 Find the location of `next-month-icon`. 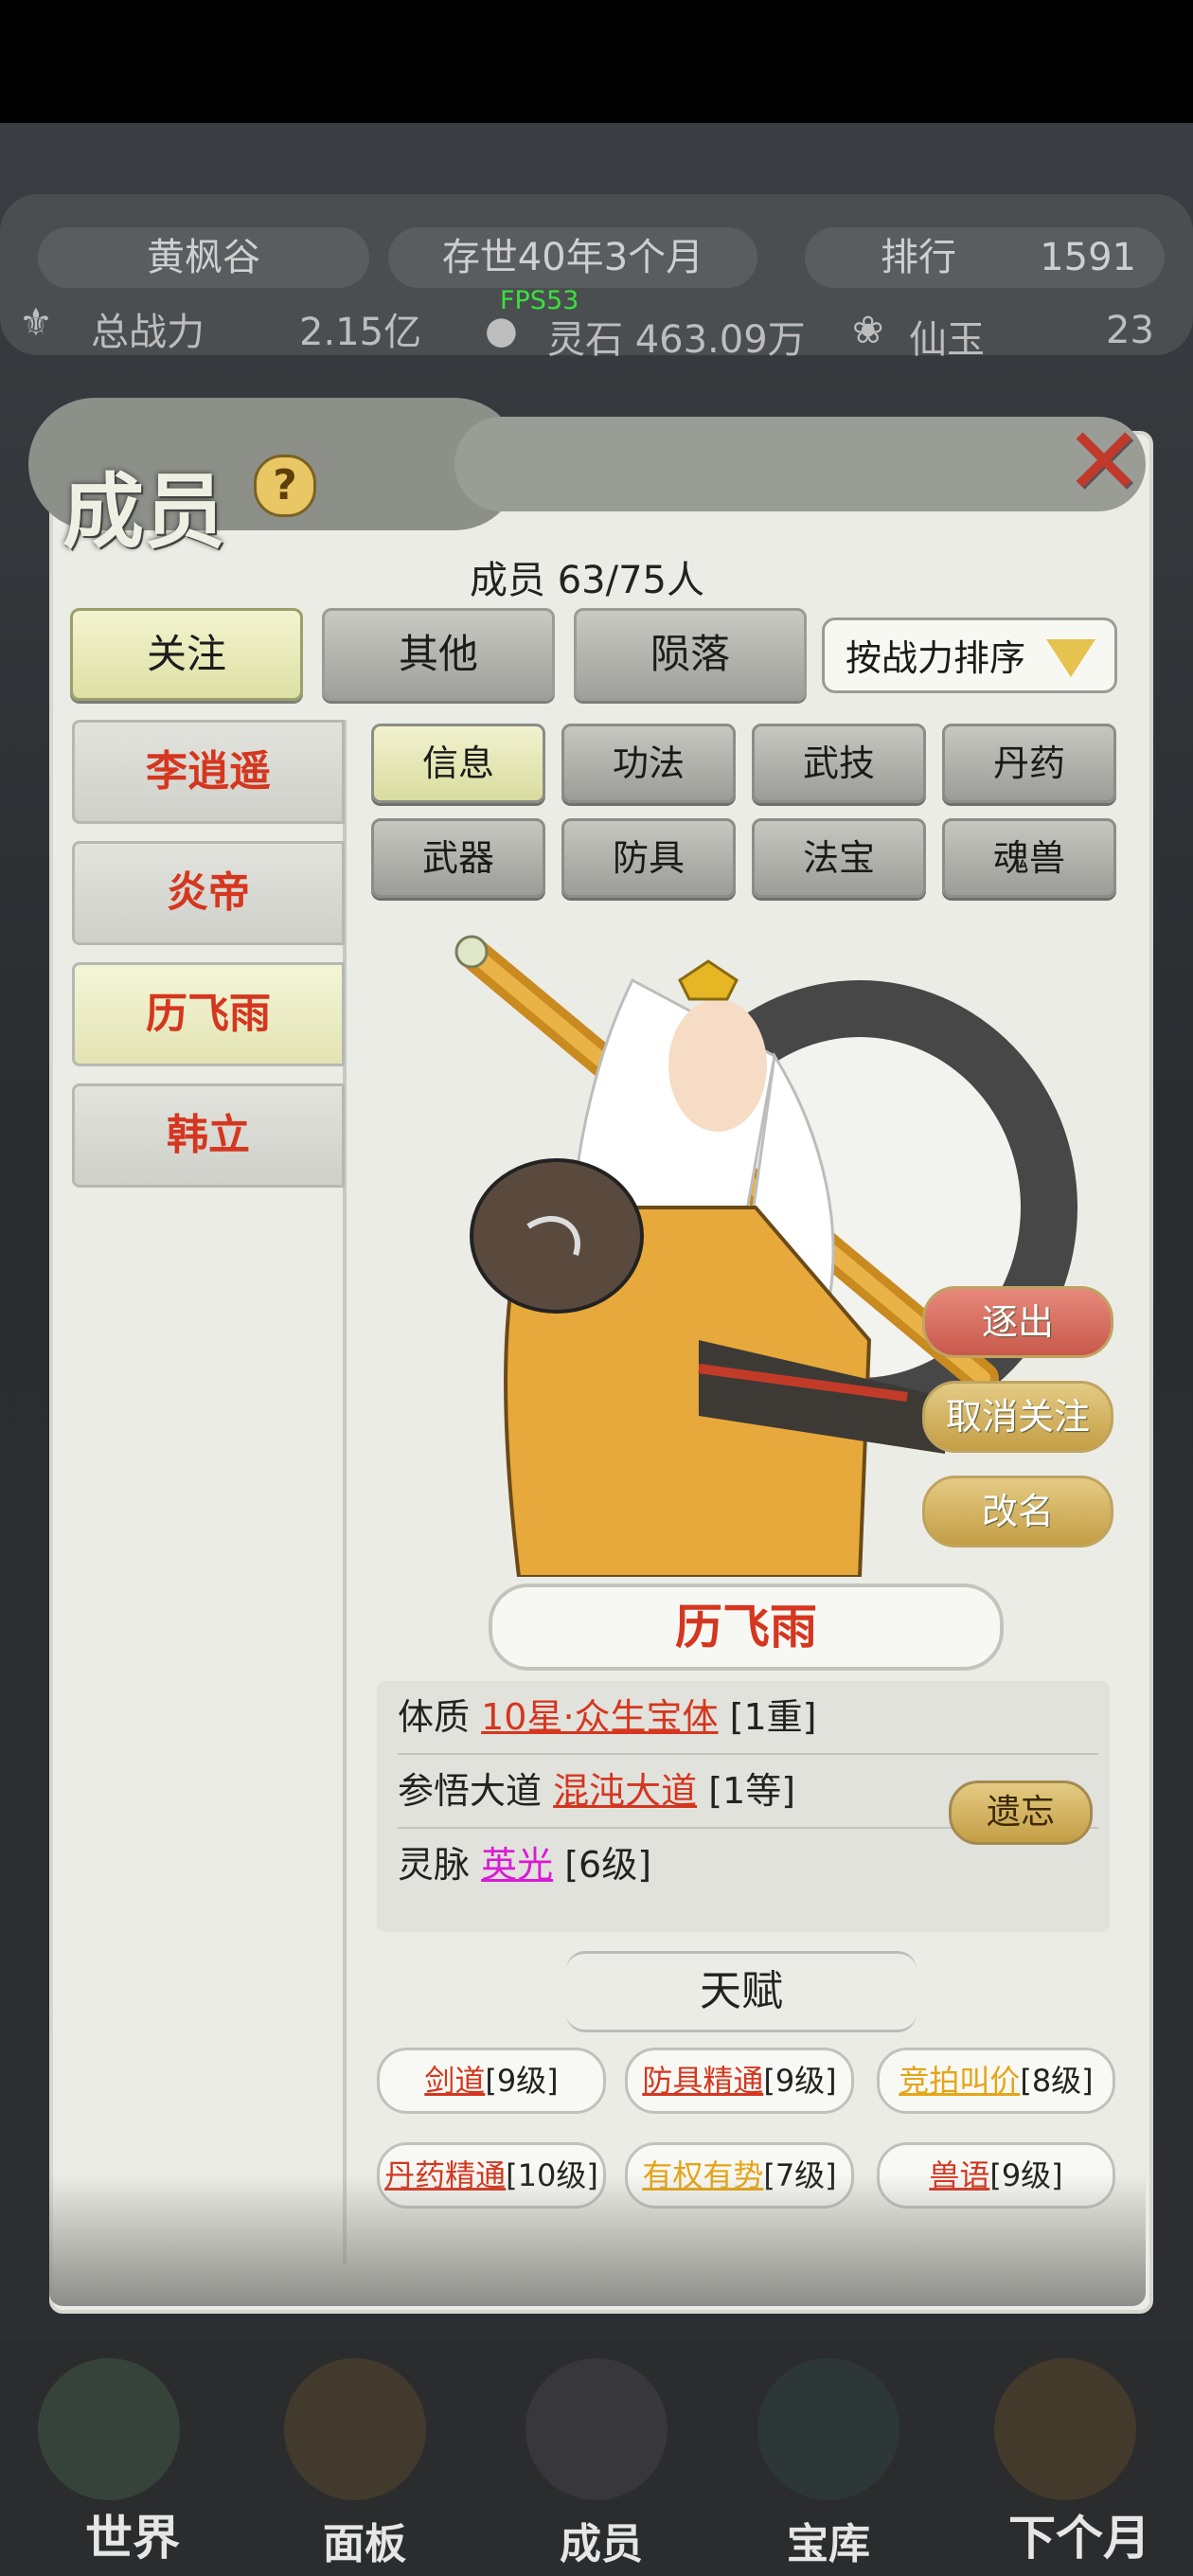

next-month-icon is located at coordinates (1065, 2429).